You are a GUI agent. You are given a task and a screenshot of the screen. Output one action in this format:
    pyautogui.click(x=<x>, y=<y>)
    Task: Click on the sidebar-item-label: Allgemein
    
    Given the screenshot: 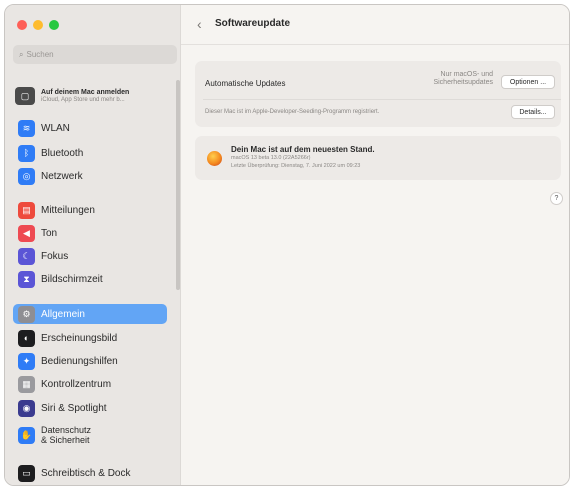 What is the action you would take?
    pyautogui.click(x=63, y=314)
    